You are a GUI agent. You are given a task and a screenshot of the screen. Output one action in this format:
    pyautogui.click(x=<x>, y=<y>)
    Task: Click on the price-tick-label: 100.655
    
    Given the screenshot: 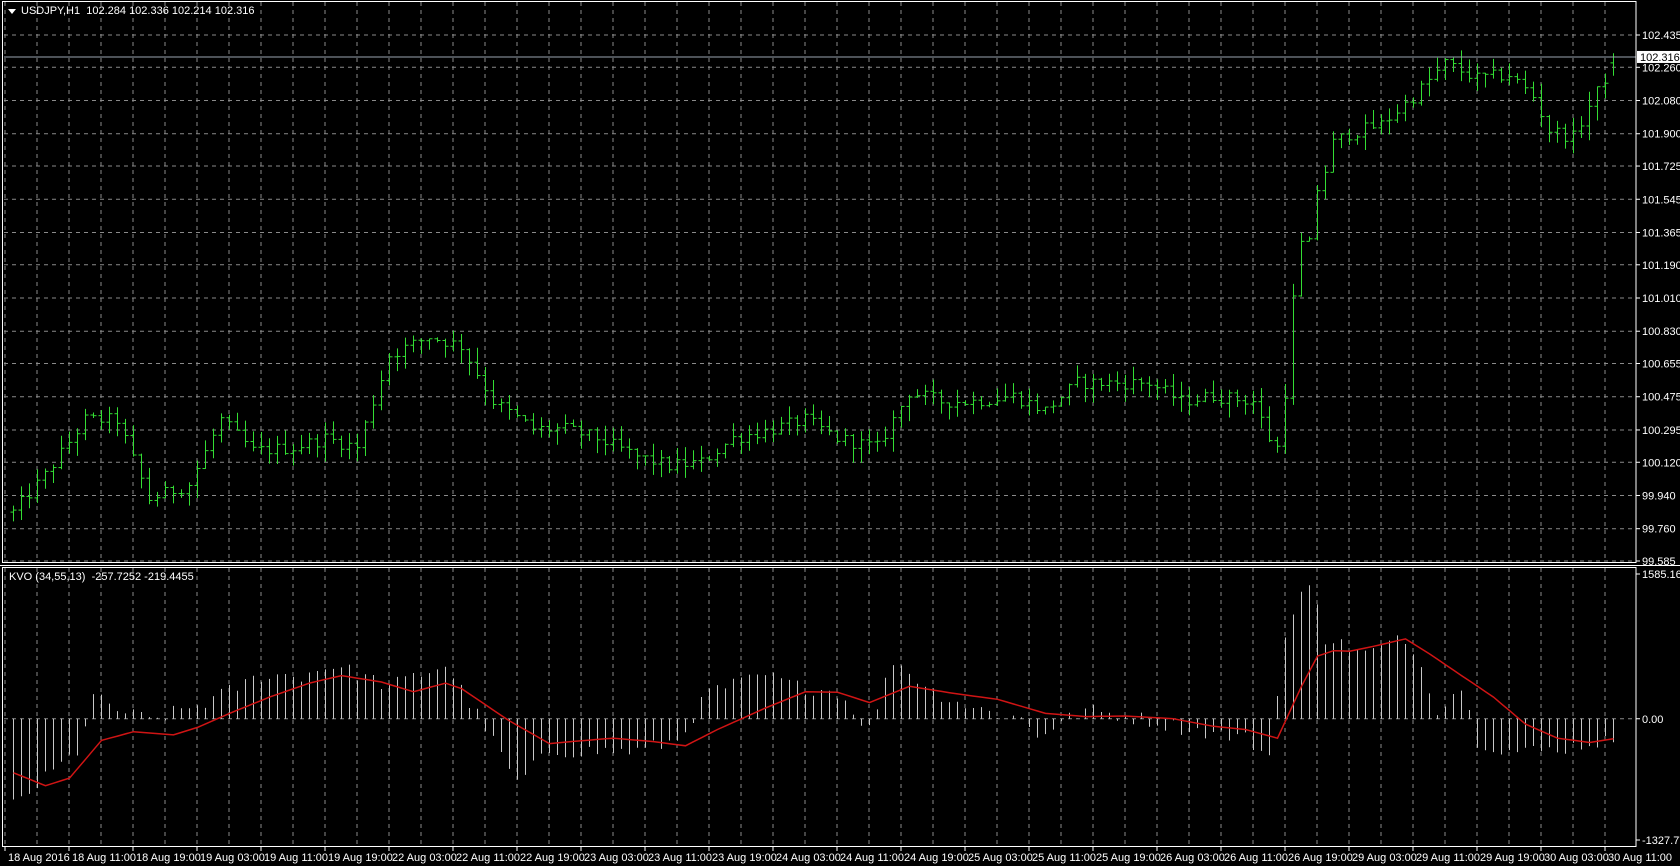 What is the action you would take?
    pyautogui.click(x=1661, y=365)
    